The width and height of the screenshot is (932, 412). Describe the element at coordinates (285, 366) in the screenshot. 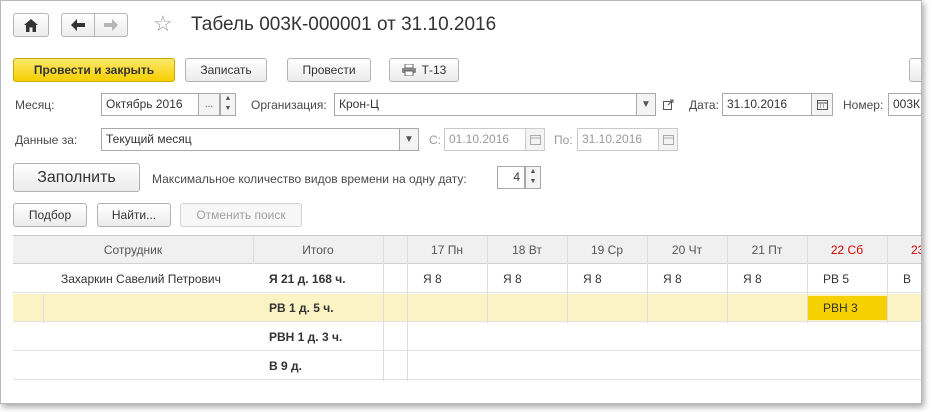

I see `total-cell: В 9 д.` at that location.